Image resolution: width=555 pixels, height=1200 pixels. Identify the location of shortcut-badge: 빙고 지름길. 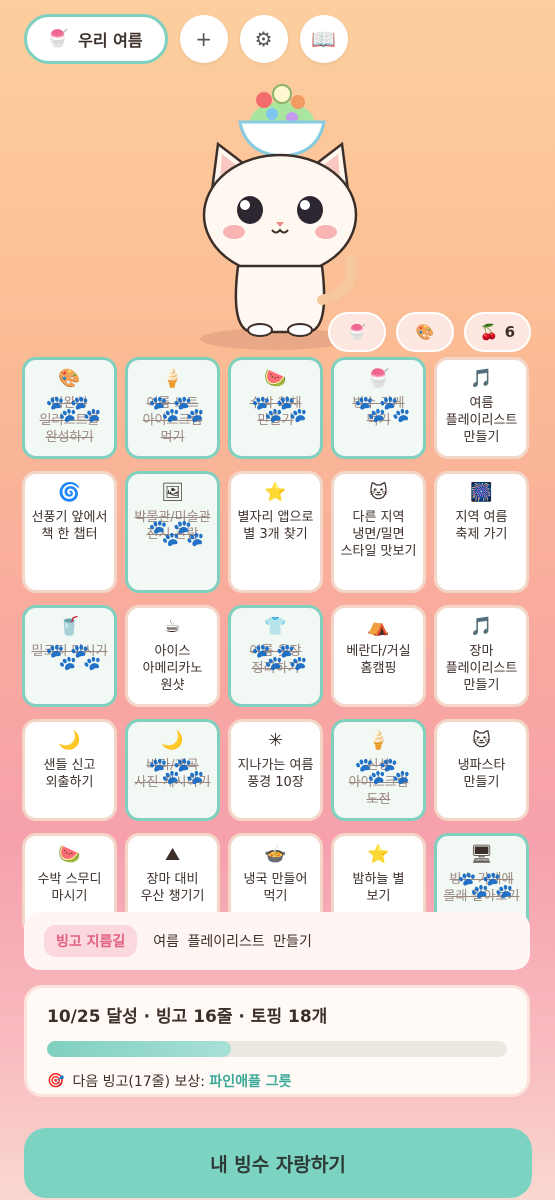
(91, 941).